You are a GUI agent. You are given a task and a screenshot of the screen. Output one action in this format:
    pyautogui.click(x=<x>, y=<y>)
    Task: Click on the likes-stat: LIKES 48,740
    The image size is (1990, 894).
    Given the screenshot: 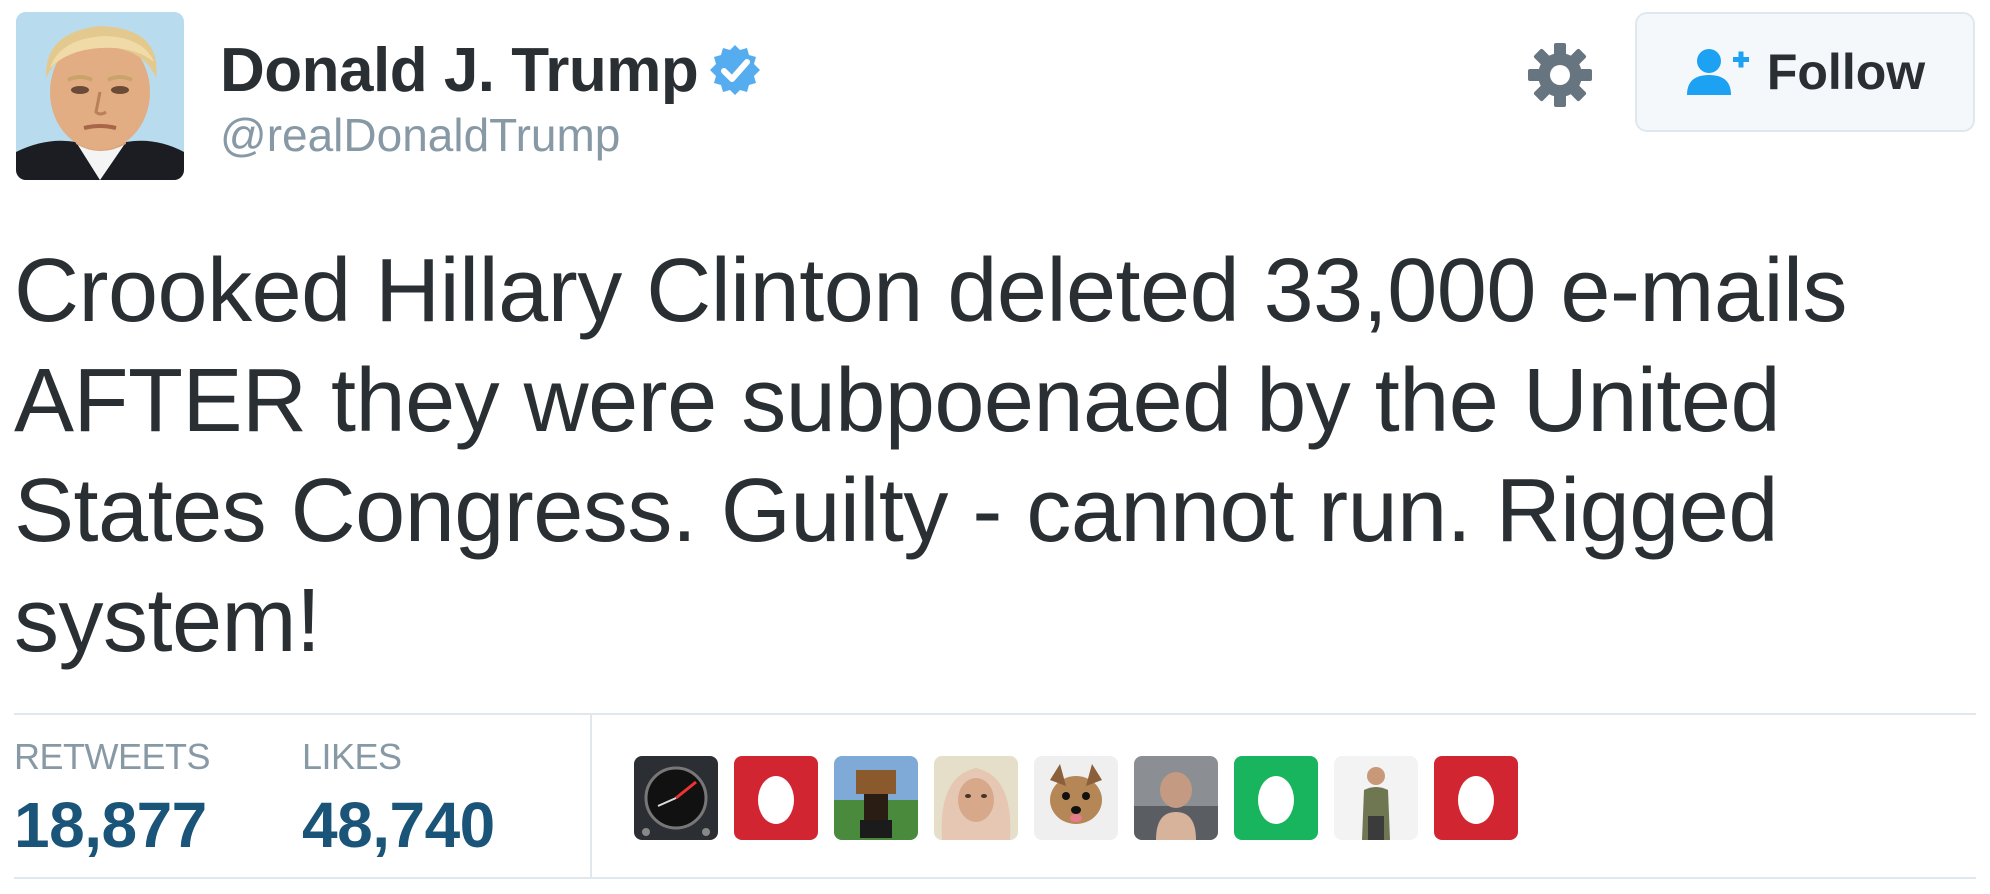 What is the action you would take?
    pyautogui.click(x=398, y=799)
    